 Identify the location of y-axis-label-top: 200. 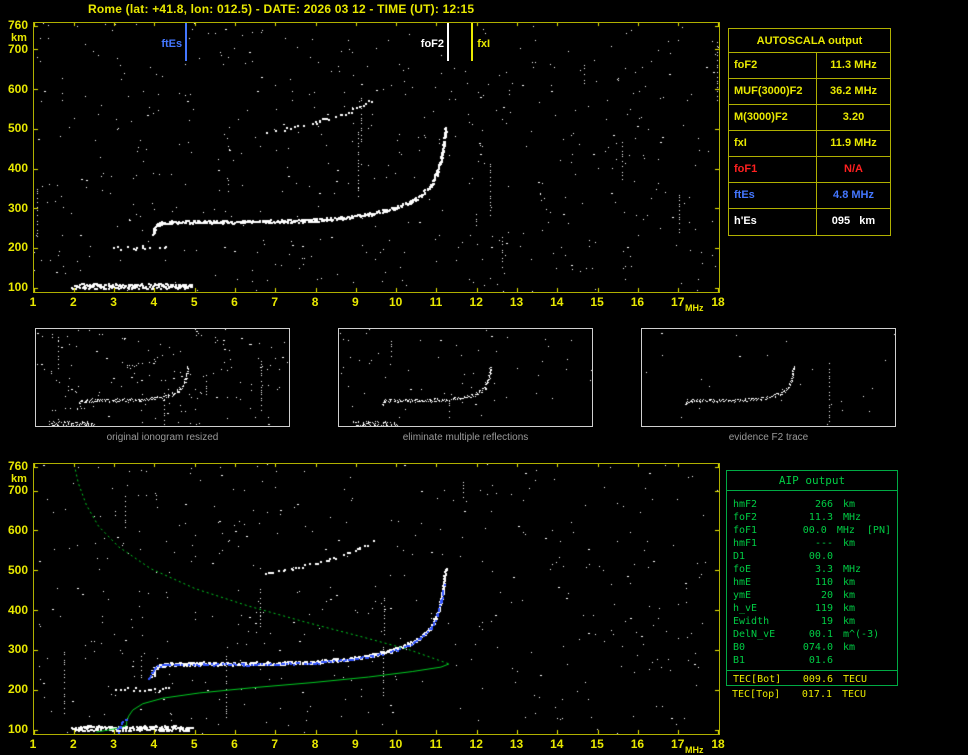
(17, 247).